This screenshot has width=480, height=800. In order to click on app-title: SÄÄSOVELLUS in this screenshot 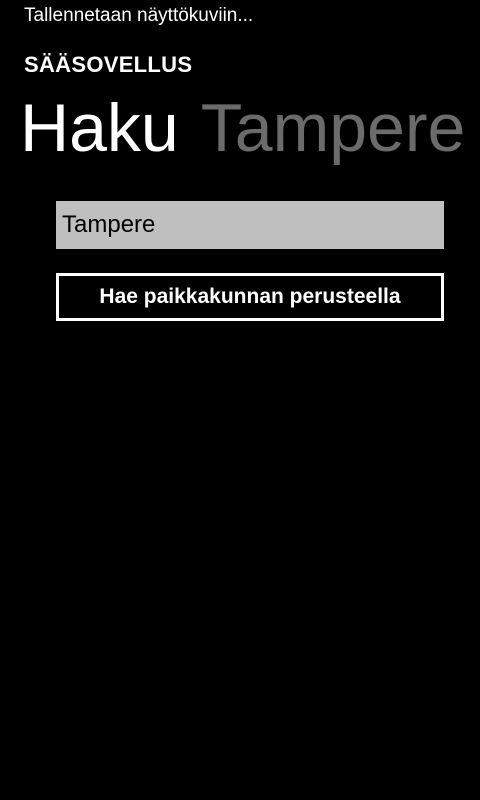, I will do `click(108, 64)`.